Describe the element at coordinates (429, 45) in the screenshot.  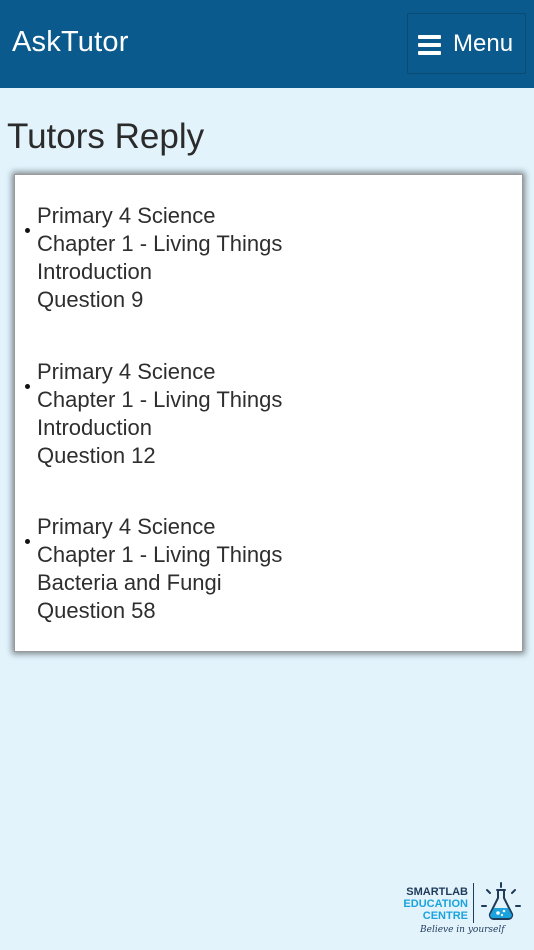
I see `hamburger-icon` at that location.